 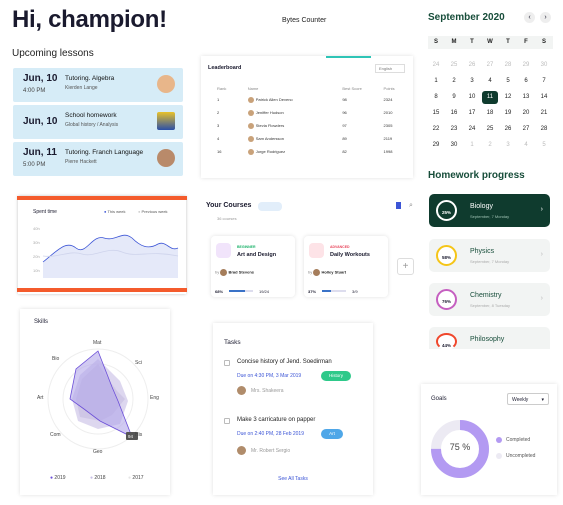 What do you see at coordinates (446, 299) in the screenshot?
I see `progress-ring: 76%` at bounding box center [446, 299].